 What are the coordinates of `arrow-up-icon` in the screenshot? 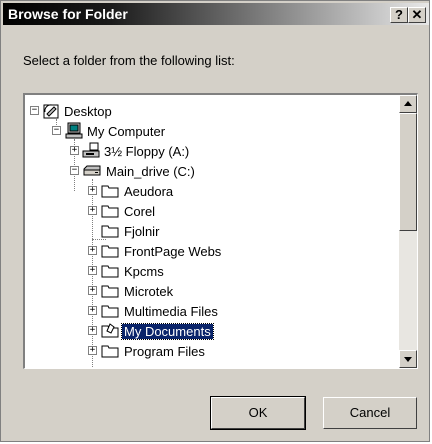 It's located at (408, 103).